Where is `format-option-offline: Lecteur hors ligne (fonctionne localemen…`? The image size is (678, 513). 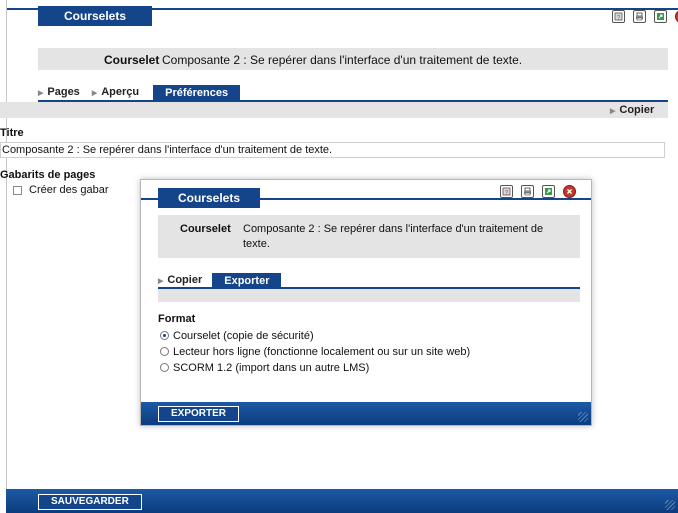
format-option-offline: Lecteur hors ligne (fonctionne localemen… is located at coordinates (315, 352).